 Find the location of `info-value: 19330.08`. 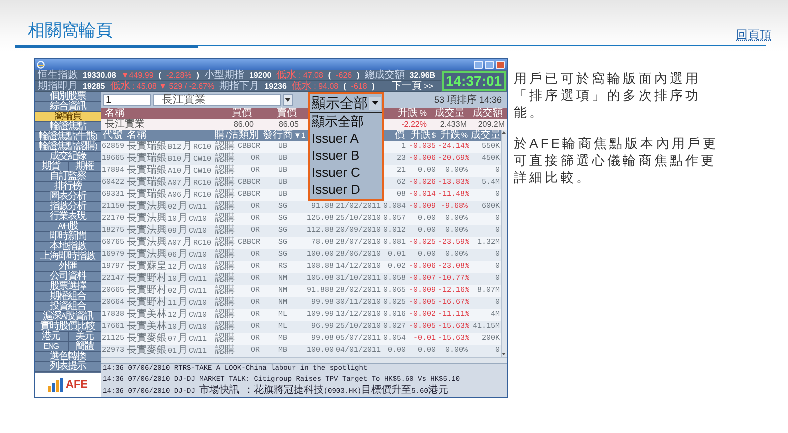

info-value: 19330.08 is located at coordinates (99, 75).